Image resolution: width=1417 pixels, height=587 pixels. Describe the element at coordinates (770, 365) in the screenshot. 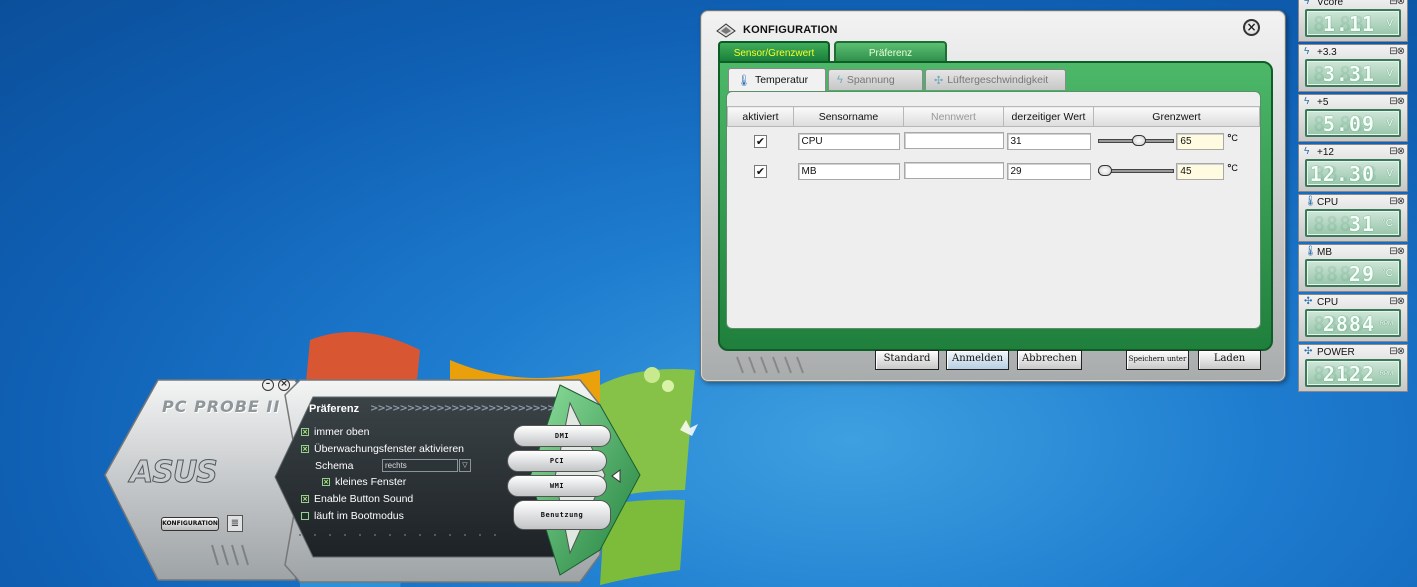

I see `resize-grip` at that location.